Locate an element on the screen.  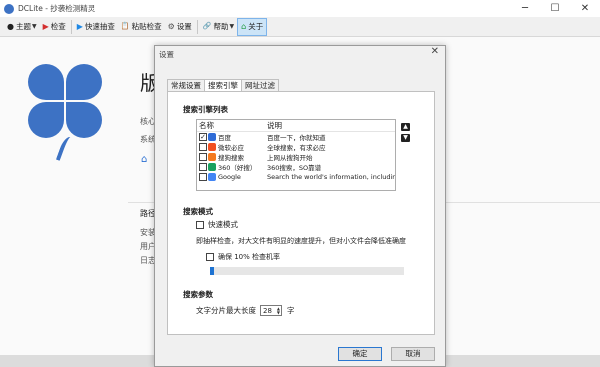
engine-row: 微软必应 全球搜索，有求必应 is located at coordinates (296, 147).